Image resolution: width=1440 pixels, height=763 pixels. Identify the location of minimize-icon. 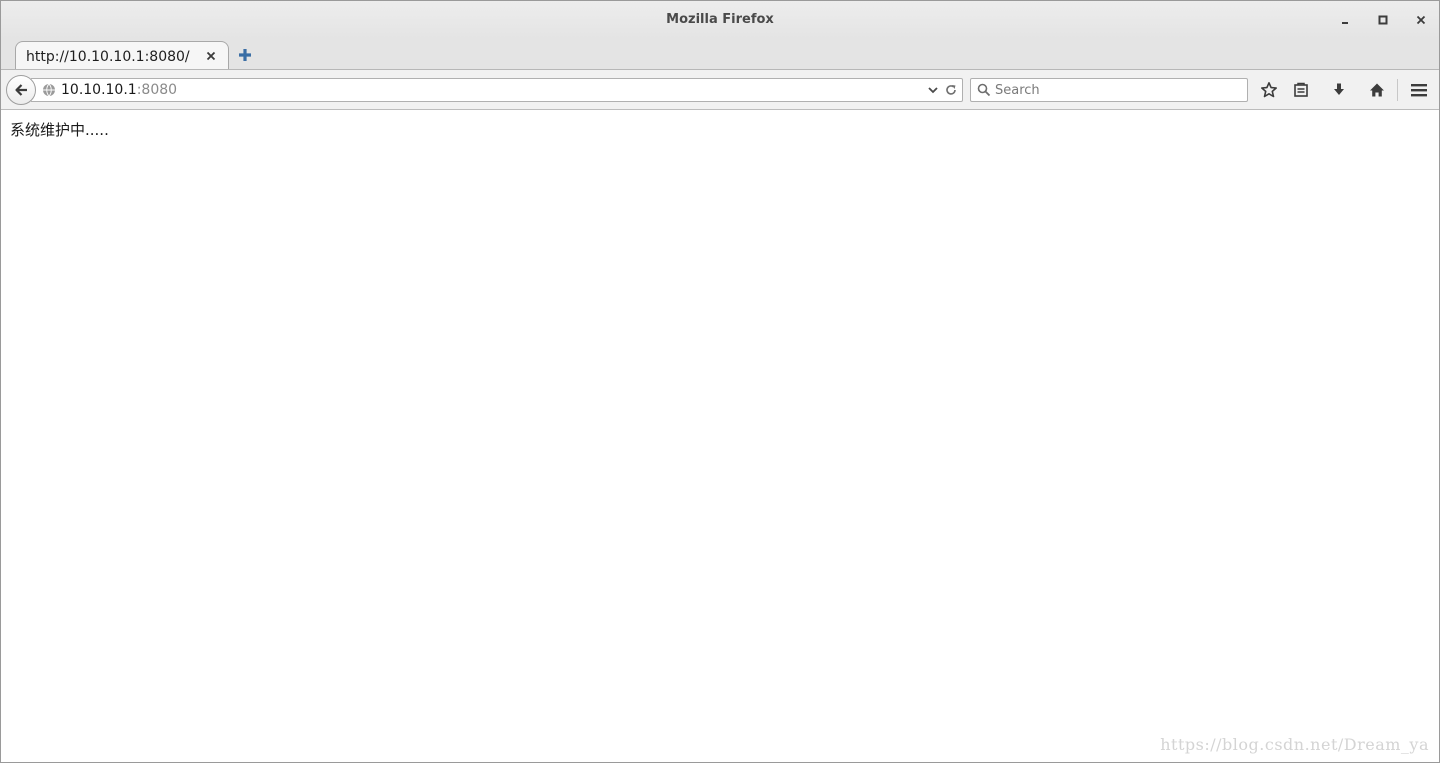
(1345, 23).